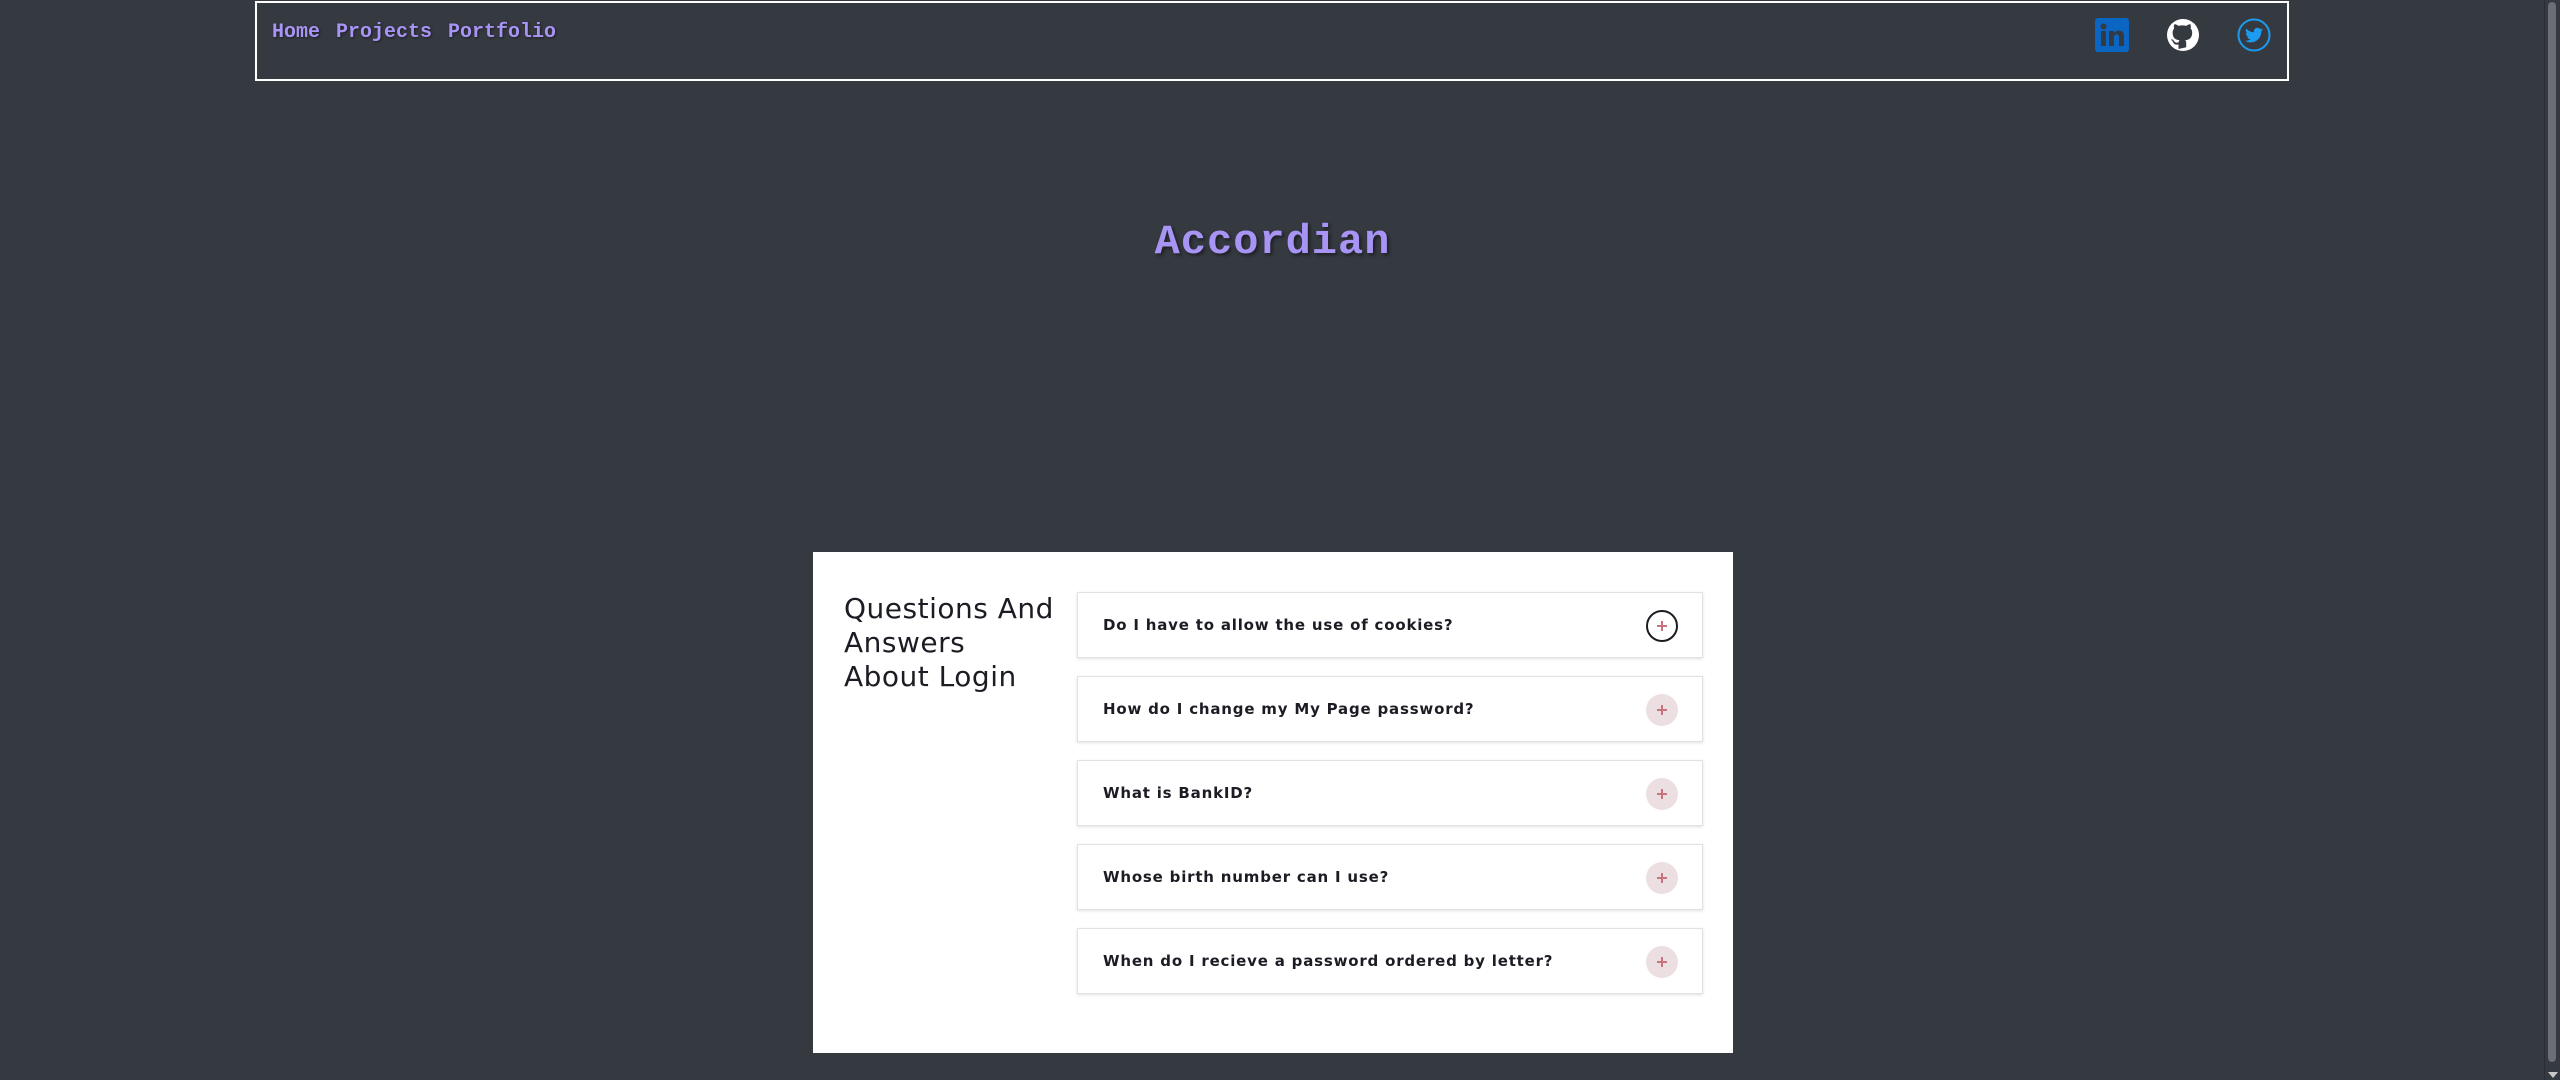 This screenshot has width=2560, height=1080. What do you see at coordinates (2552, 532) in the screenshot?
I see `scrollbar-thumb` at bounding box center [2552, 532].